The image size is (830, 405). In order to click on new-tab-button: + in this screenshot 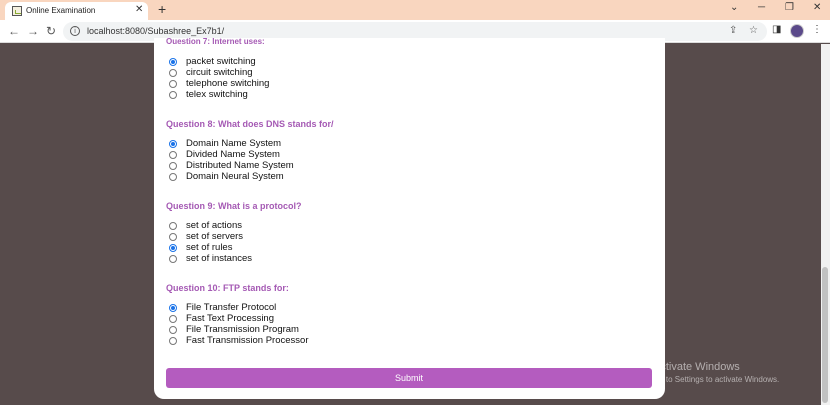, I will do `click(162, 9)`.